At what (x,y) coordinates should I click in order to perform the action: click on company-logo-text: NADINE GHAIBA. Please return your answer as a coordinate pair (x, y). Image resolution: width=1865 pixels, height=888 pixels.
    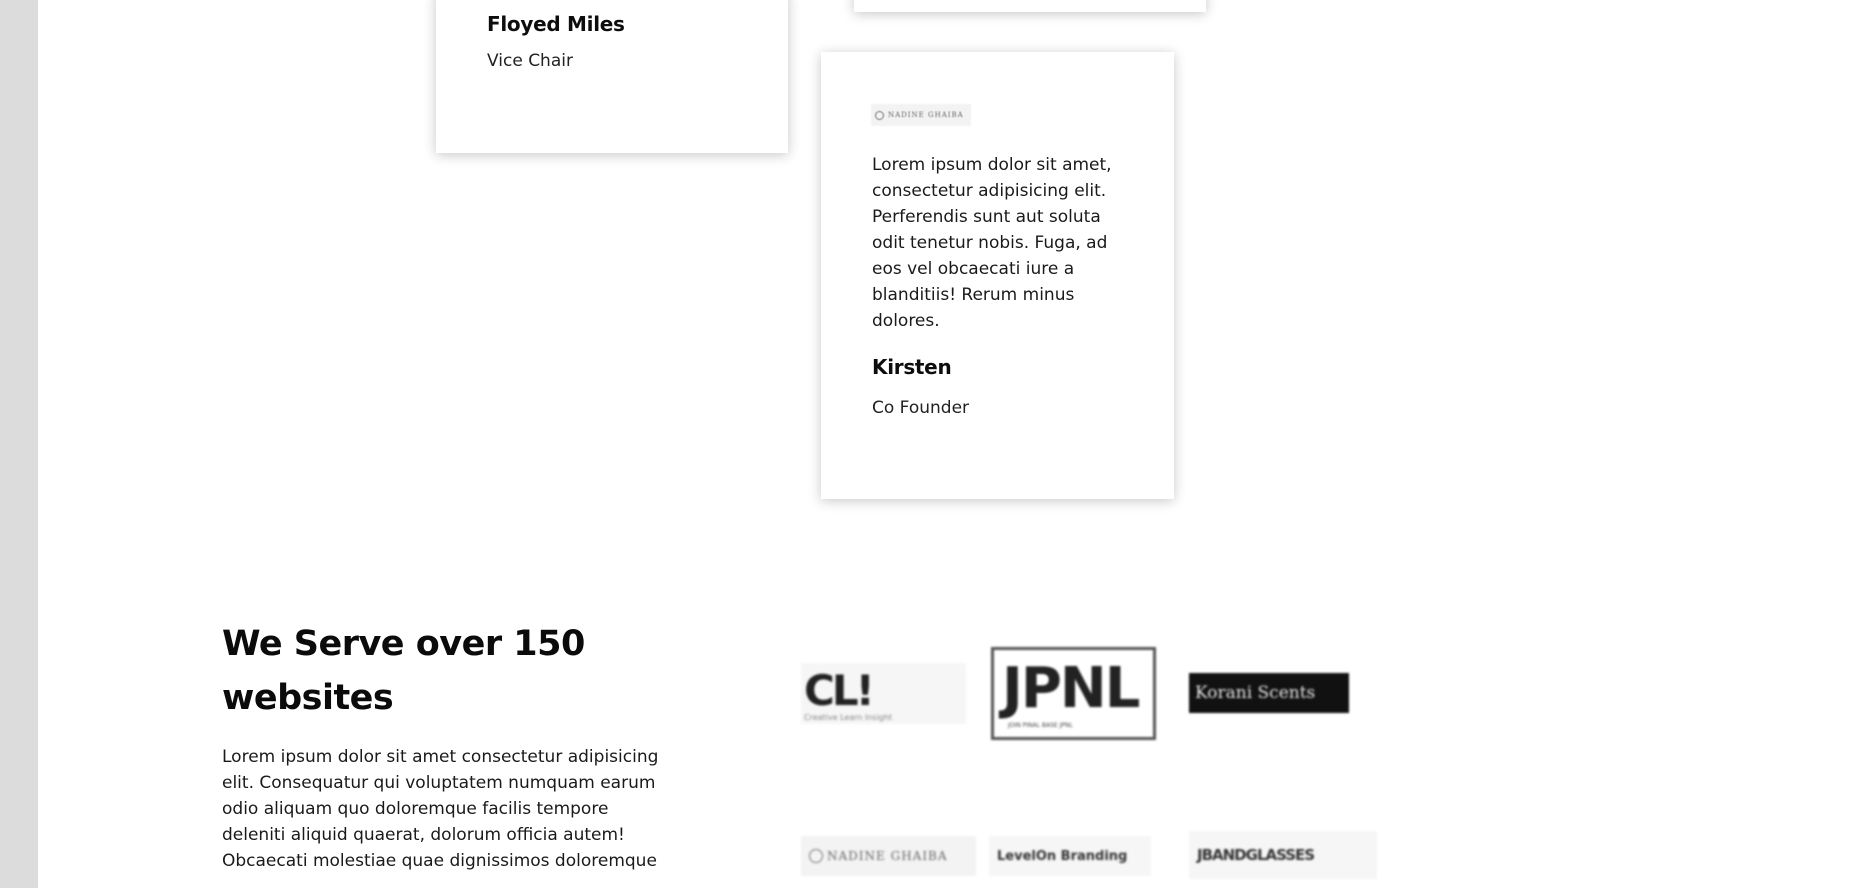
    Looking at the image, I should click on (926, 115).